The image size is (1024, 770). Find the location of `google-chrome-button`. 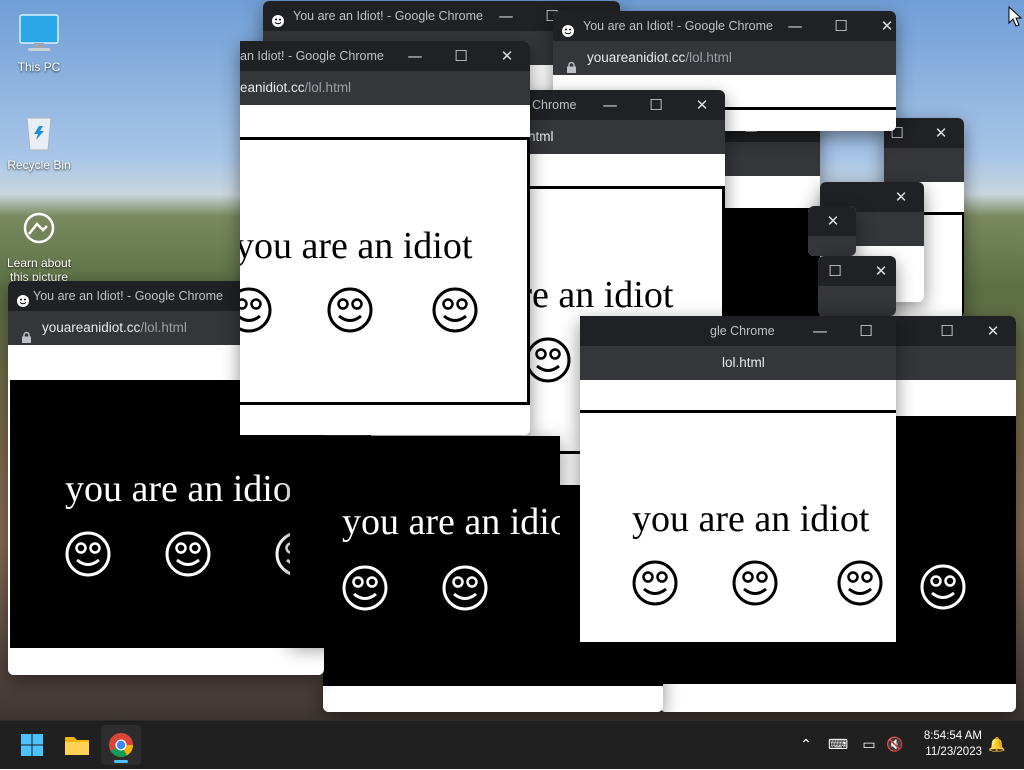

google-chrome-button is located at coordinates (121, 745).